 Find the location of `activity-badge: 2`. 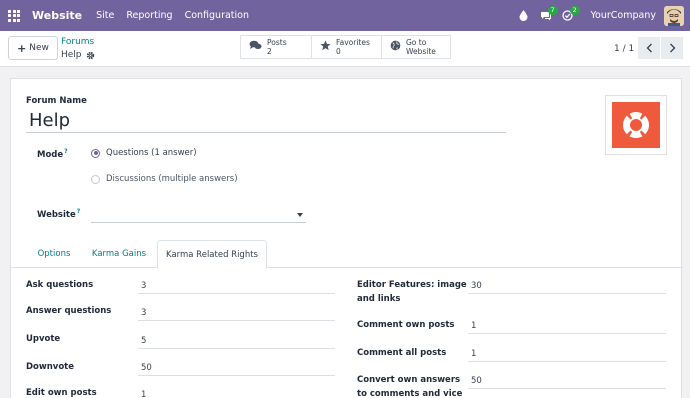

activity-badge: 2 is located at coordinates (574, 10).